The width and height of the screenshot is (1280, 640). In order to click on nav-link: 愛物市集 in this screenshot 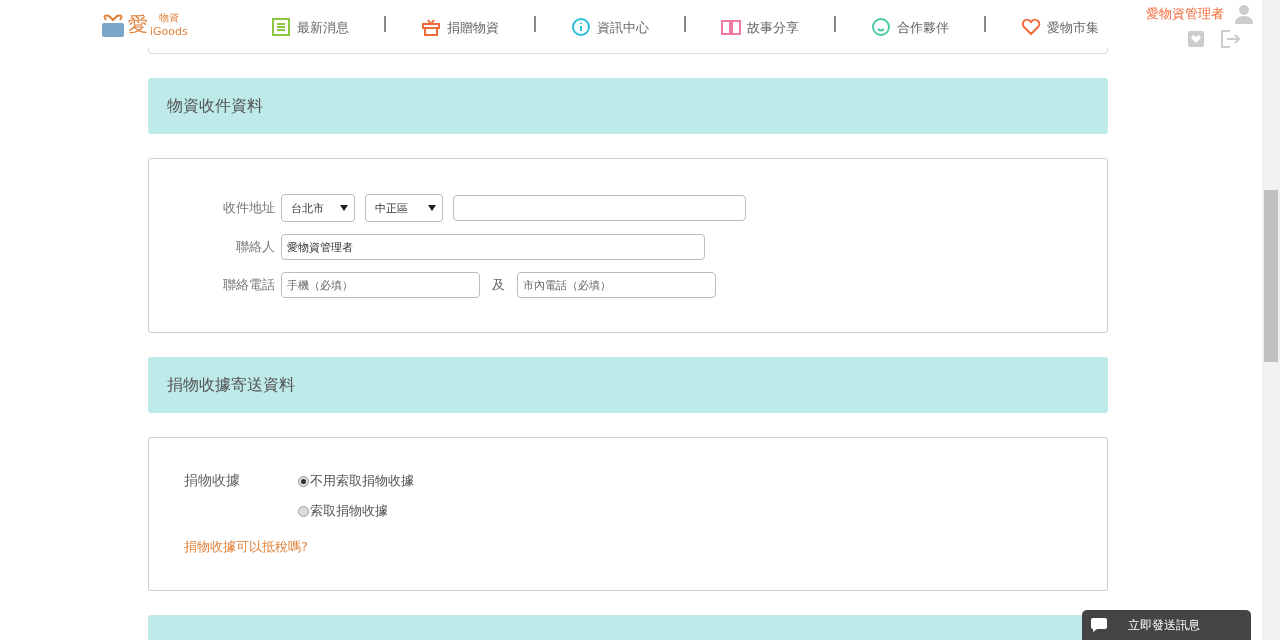, I will do `click(1060, 24)`.